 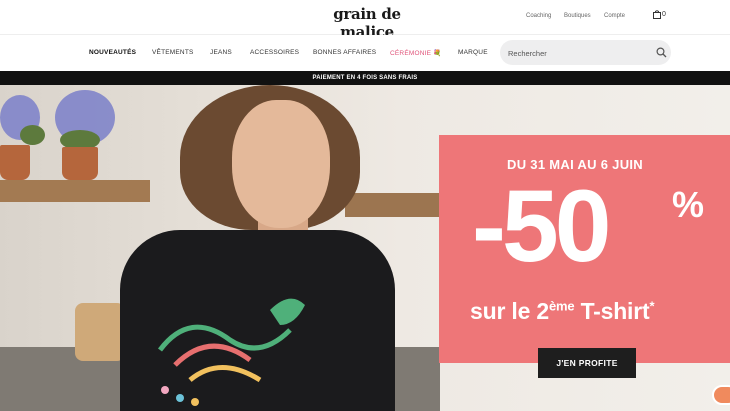 I want to click on promo-percent-sign: %, so click(x=688, y=204).